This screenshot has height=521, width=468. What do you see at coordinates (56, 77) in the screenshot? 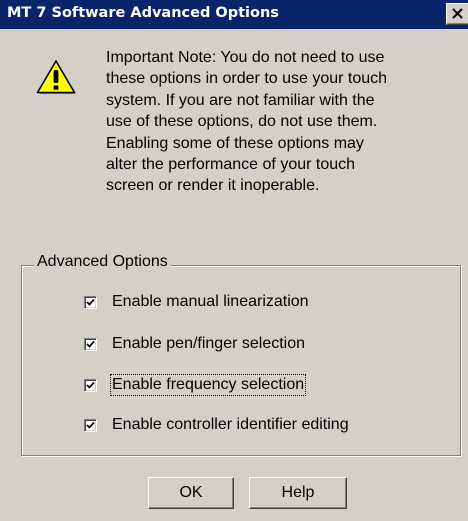
I see `warning-icon` at bounding box center [56, 77].